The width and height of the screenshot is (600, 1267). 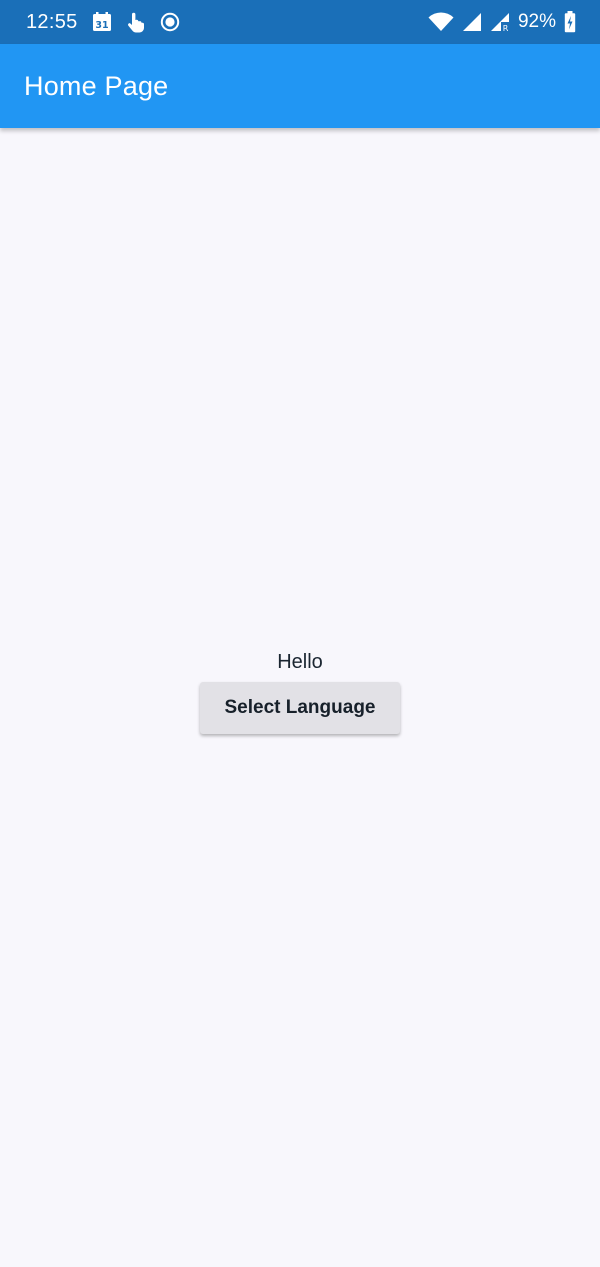 What do you see at coordinates (300, 662) in the screenshot?
I see `greeting-text: Hello` at bounding box center [300, 662].